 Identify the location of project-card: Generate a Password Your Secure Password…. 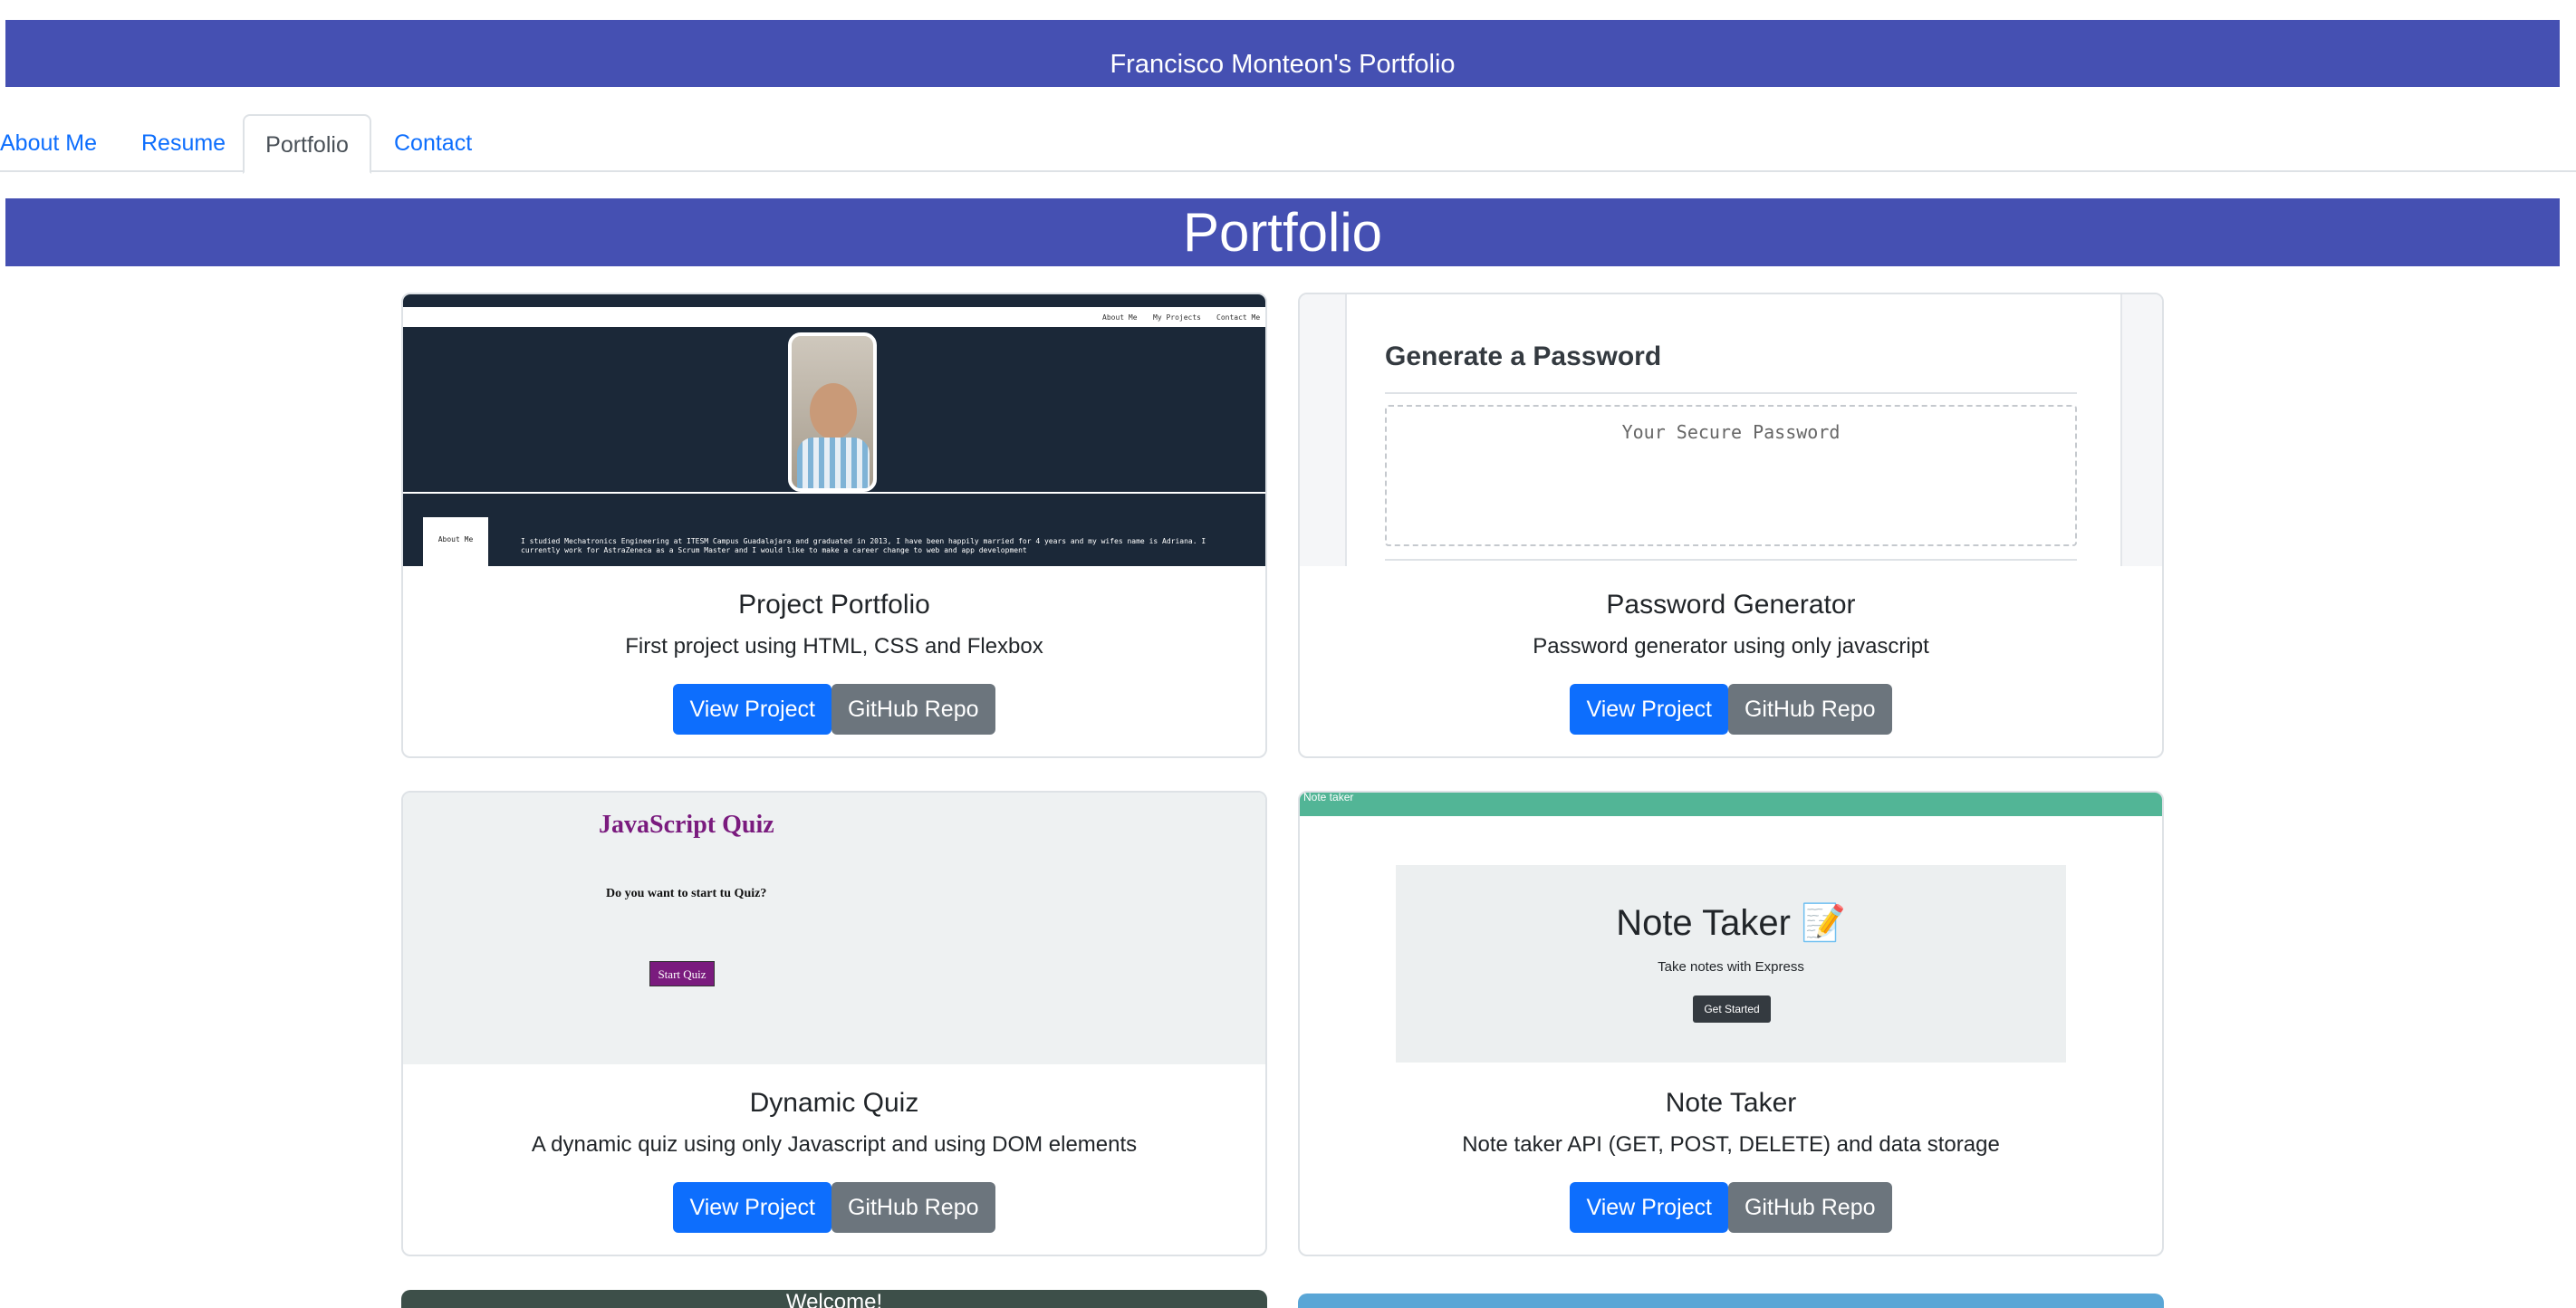
(1731, 525).